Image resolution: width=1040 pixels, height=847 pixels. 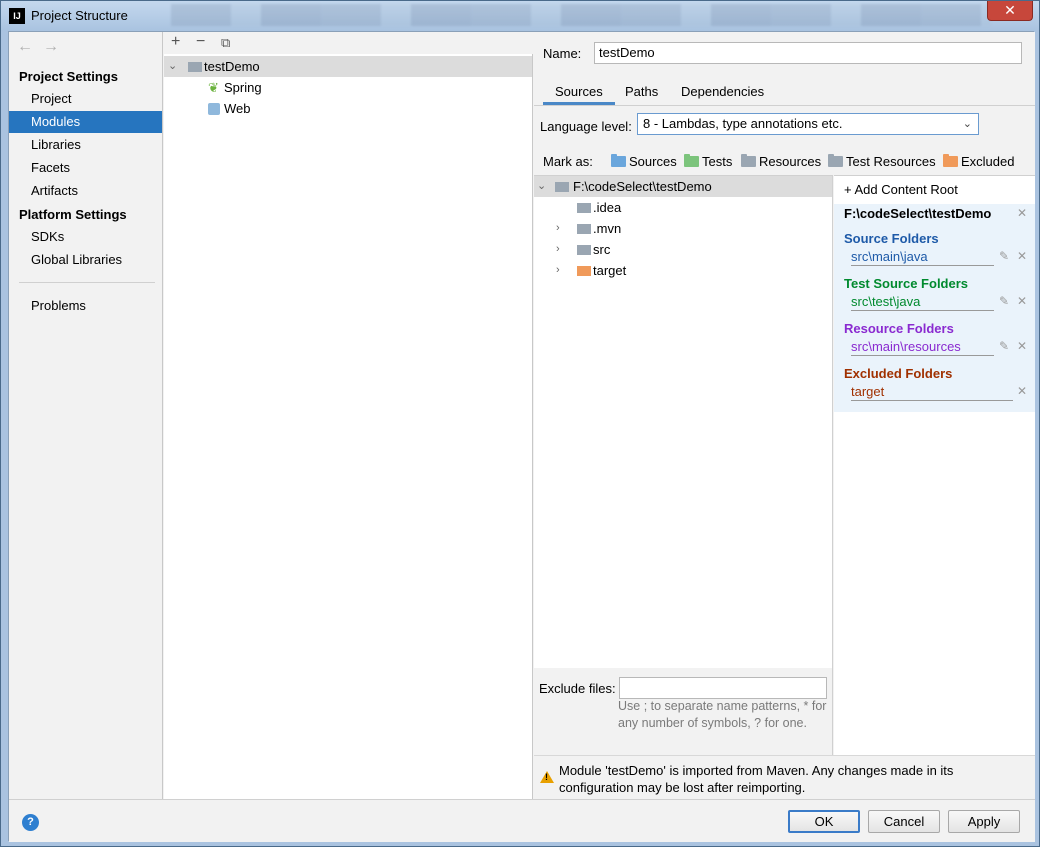 I want to click on spring-leaf-icon: ❦, so click(x=213, y=87).